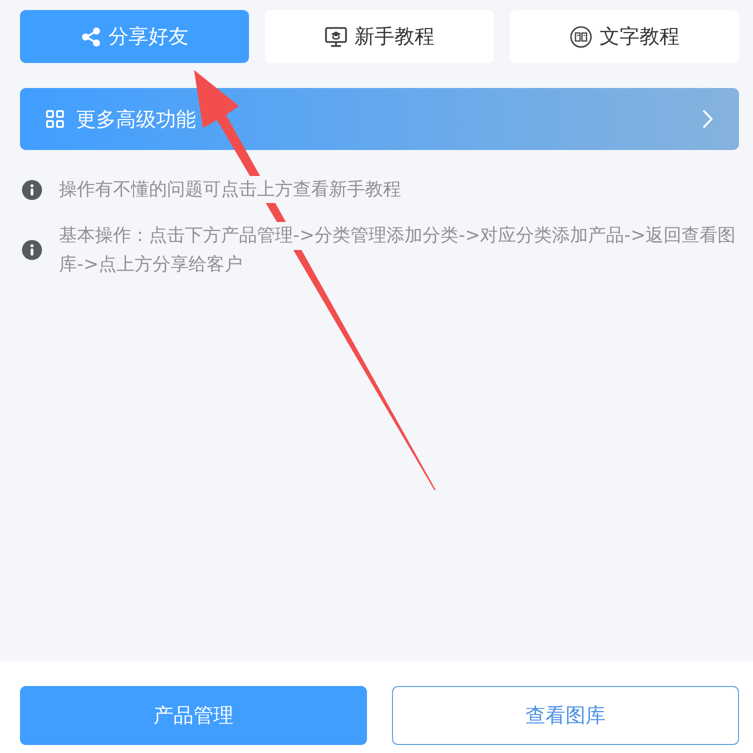  What do you see at coordinates (707, 119) in the screenshot?
I see `chevron-right-icon` at bounding box center [707, 119].